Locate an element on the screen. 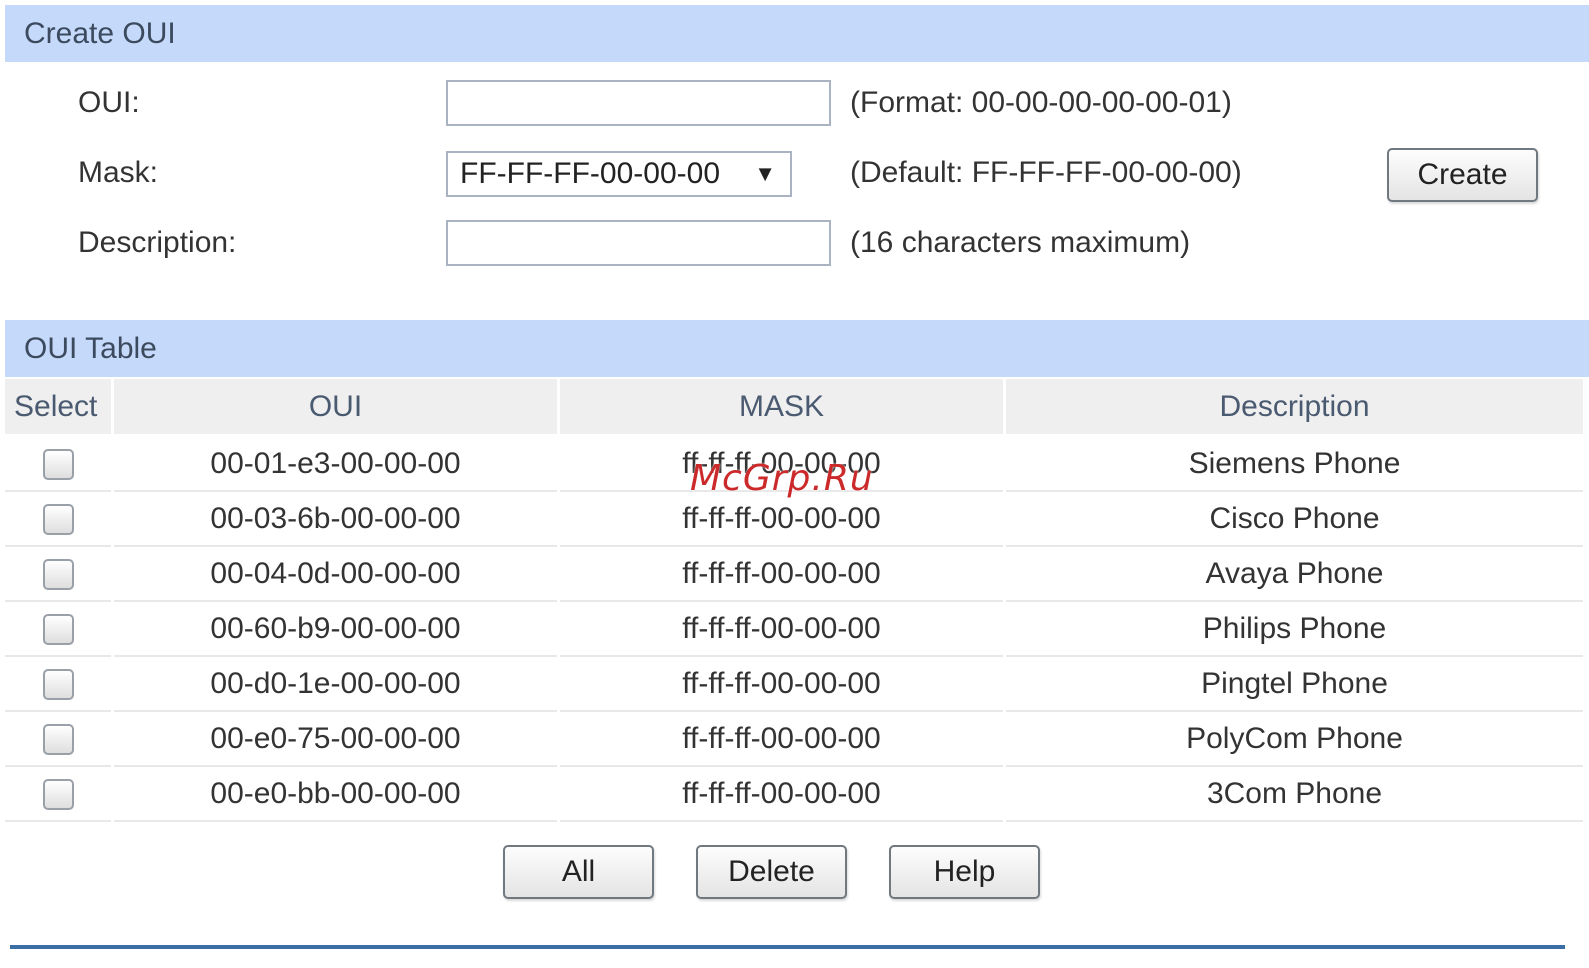 Image resolution: width=1589 pixels, height=968 pixels. create-button: Create is located at coordinates (1462, 175).